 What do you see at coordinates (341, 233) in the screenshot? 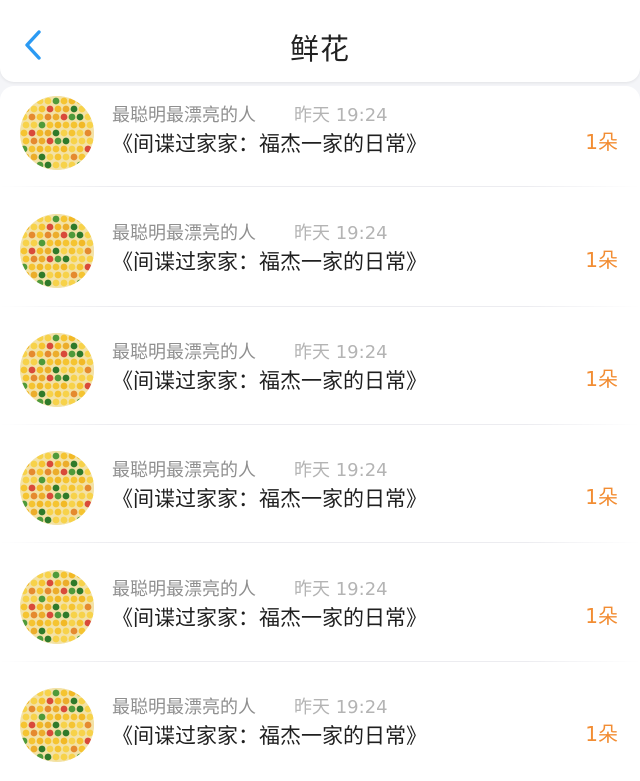
I see `timestamp: 昨天 19:24` at bounding box center [341, 233].